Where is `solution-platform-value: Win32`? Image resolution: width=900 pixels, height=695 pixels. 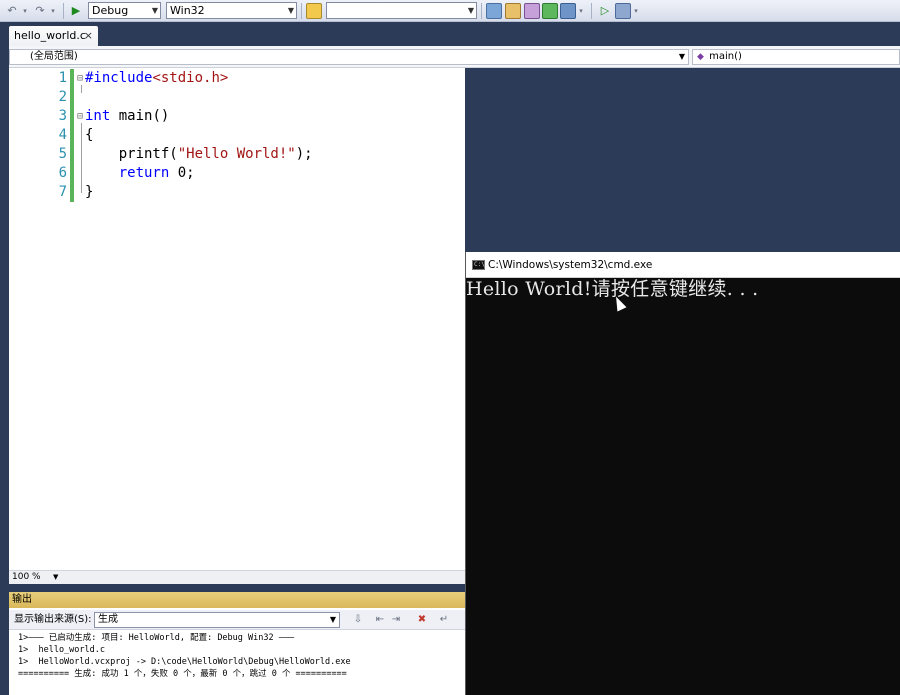 solution-platform-value: Win32 is located at coordinates (187, 10).